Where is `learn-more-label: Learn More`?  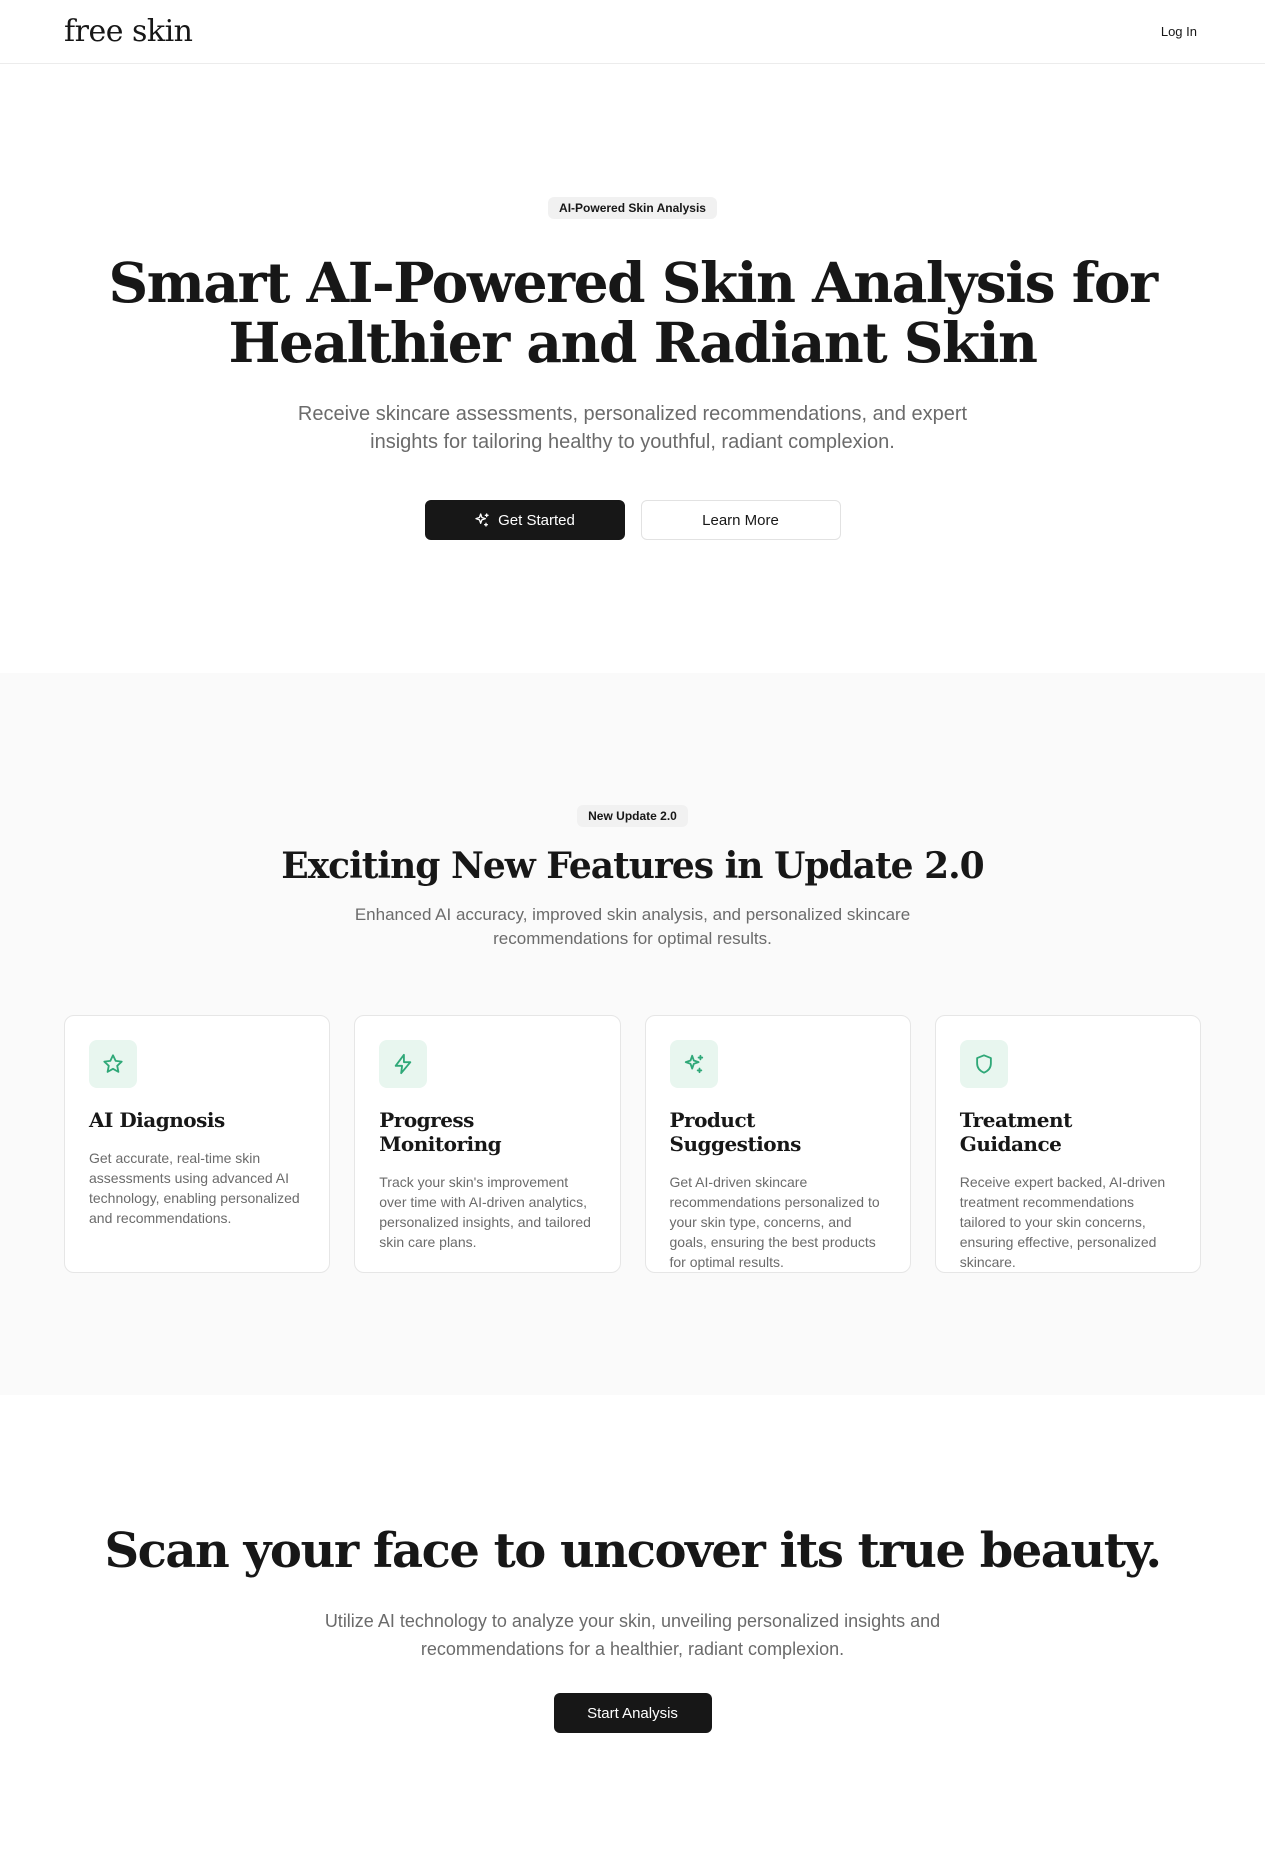 learn-more-label: Learn More is located at coordinates (740, 520).